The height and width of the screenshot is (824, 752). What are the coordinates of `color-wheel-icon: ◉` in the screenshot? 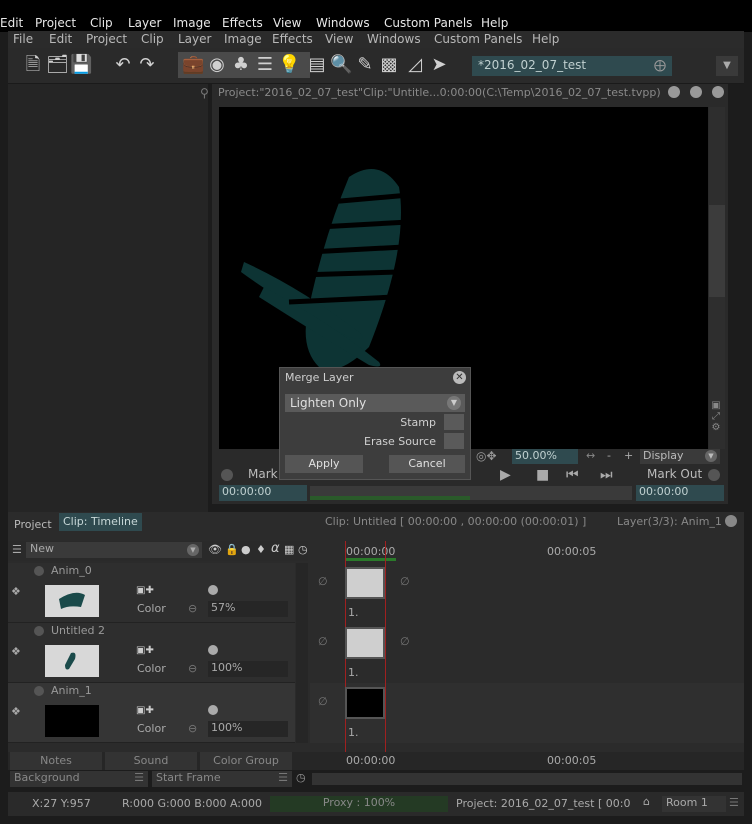 It's located at (217, 65).